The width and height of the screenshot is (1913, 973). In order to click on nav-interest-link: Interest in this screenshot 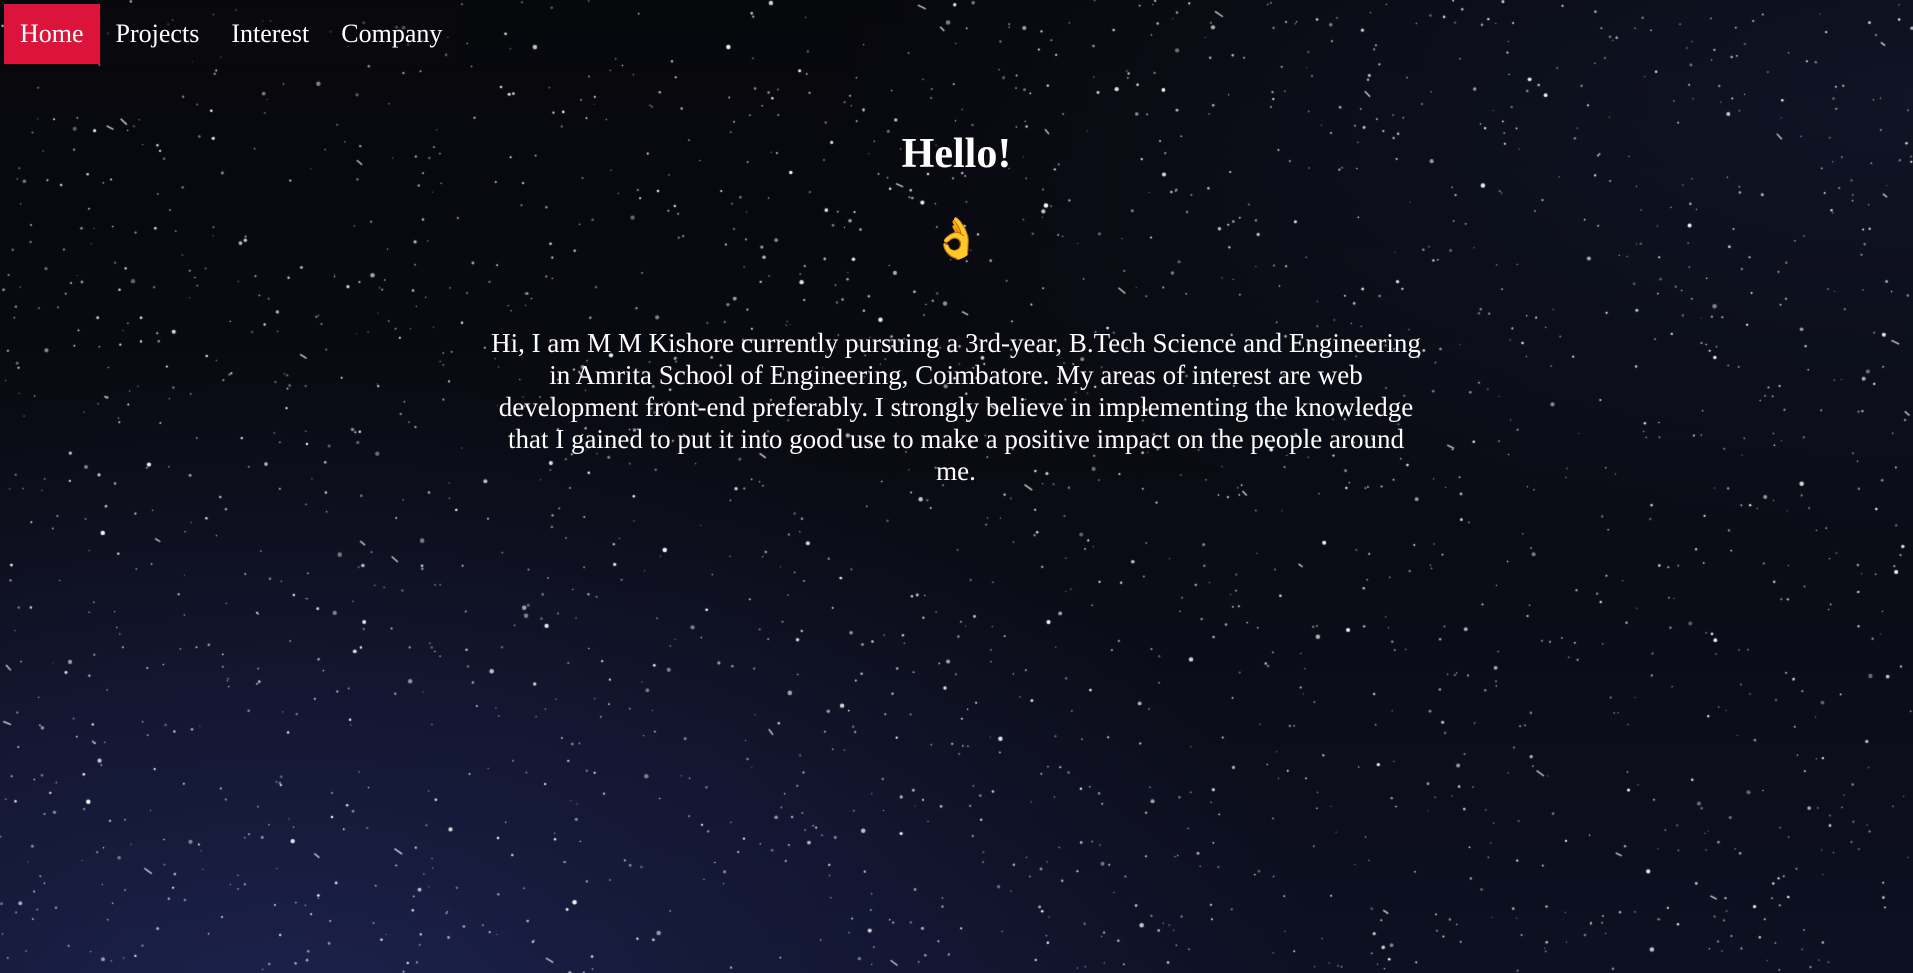, I will do `click(270, 34)`.